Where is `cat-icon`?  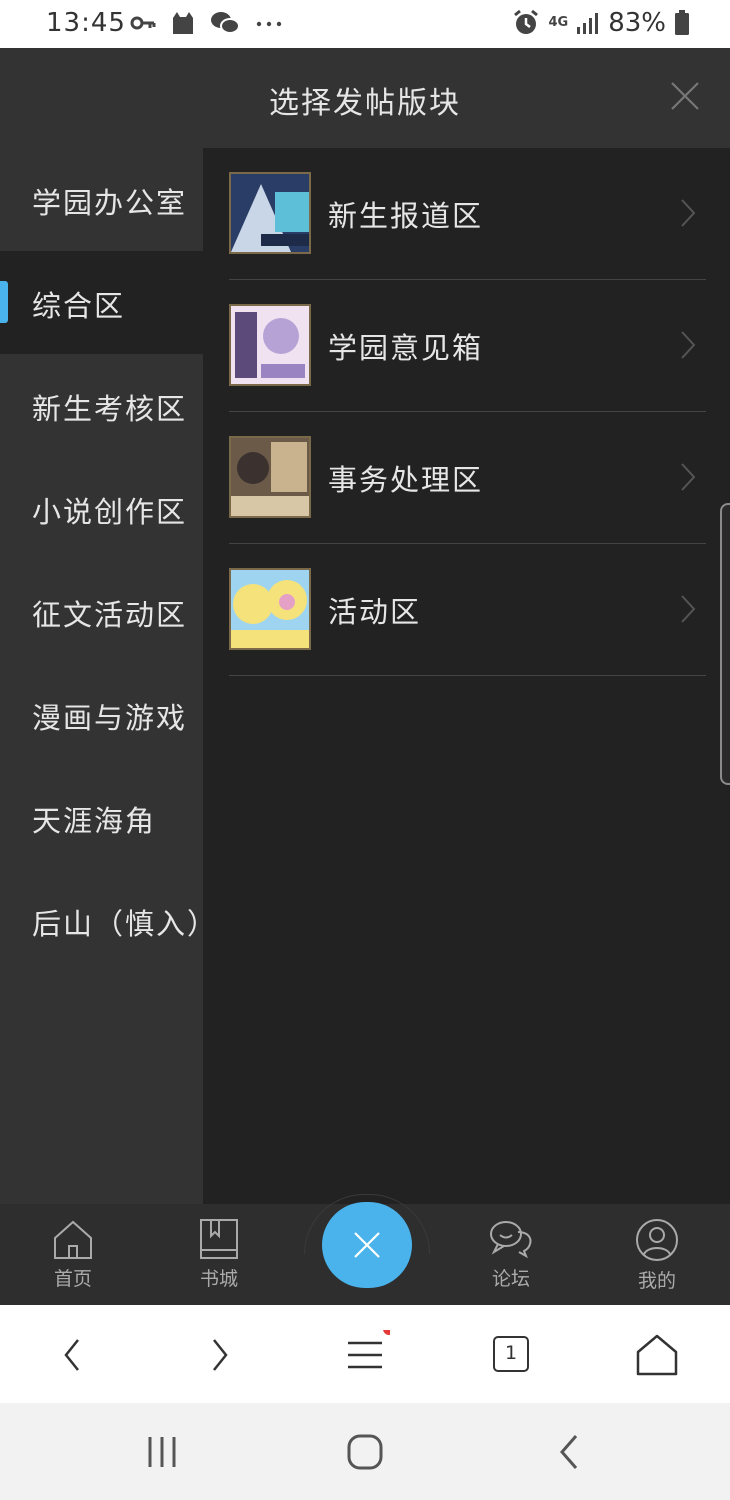 cat-icon is located at coordinates (183, 23).